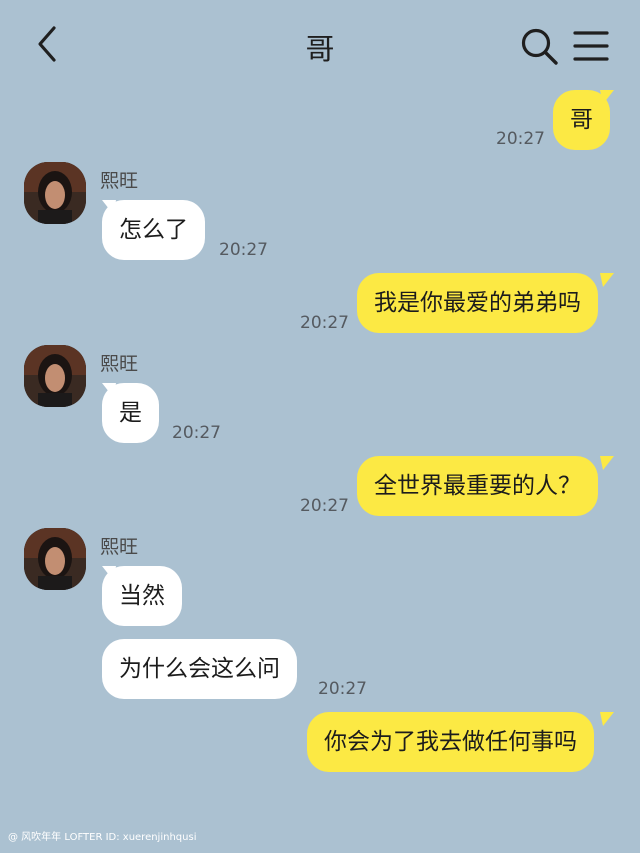 This screenshot has width=640, height=853. Describe the element at coordinates (477, 486) in the screenshot. I see `outgoing-message-bubble: 全世界最重要的人？` at that location.